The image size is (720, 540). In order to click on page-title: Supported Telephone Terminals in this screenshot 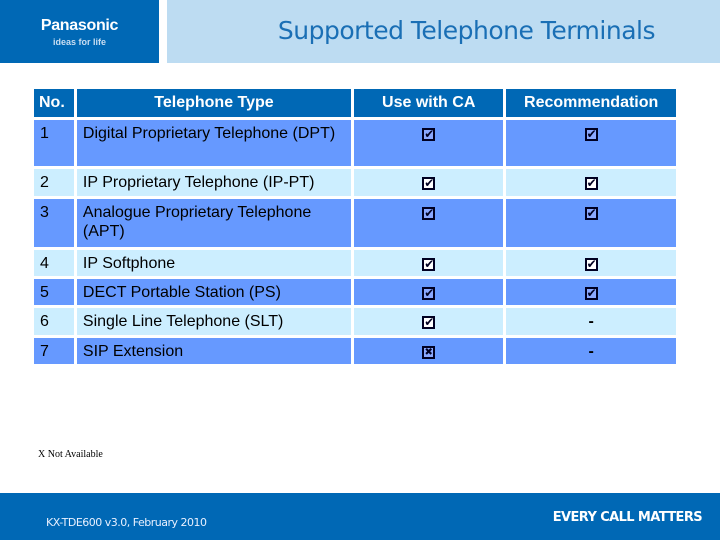, I will do `click(466, 30)`.